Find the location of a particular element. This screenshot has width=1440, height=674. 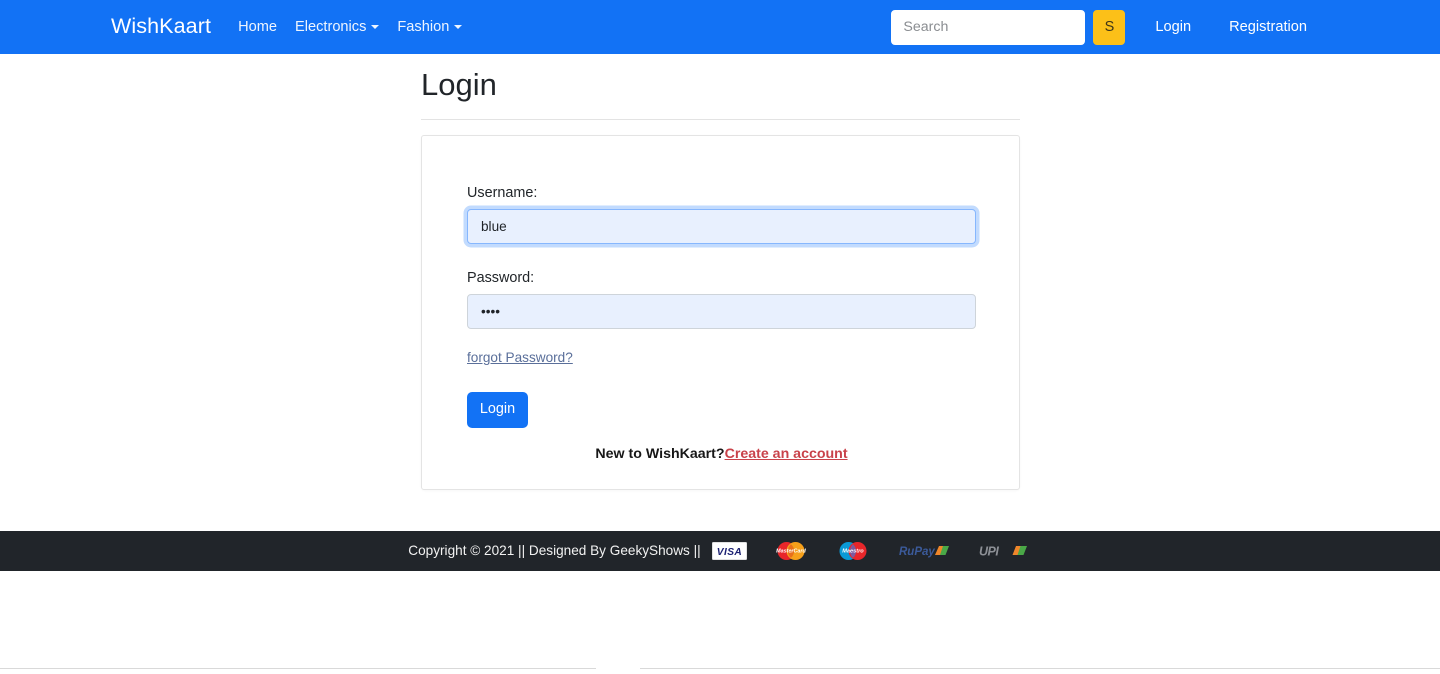

nav-item-electronics: Electronics is located at coordinates (337, 27).